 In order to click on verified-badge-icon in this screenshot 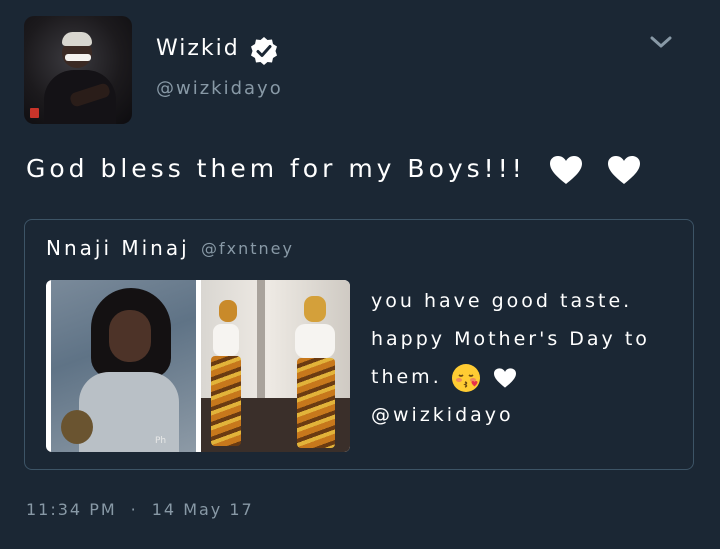, I will do `click(264, 51)`.